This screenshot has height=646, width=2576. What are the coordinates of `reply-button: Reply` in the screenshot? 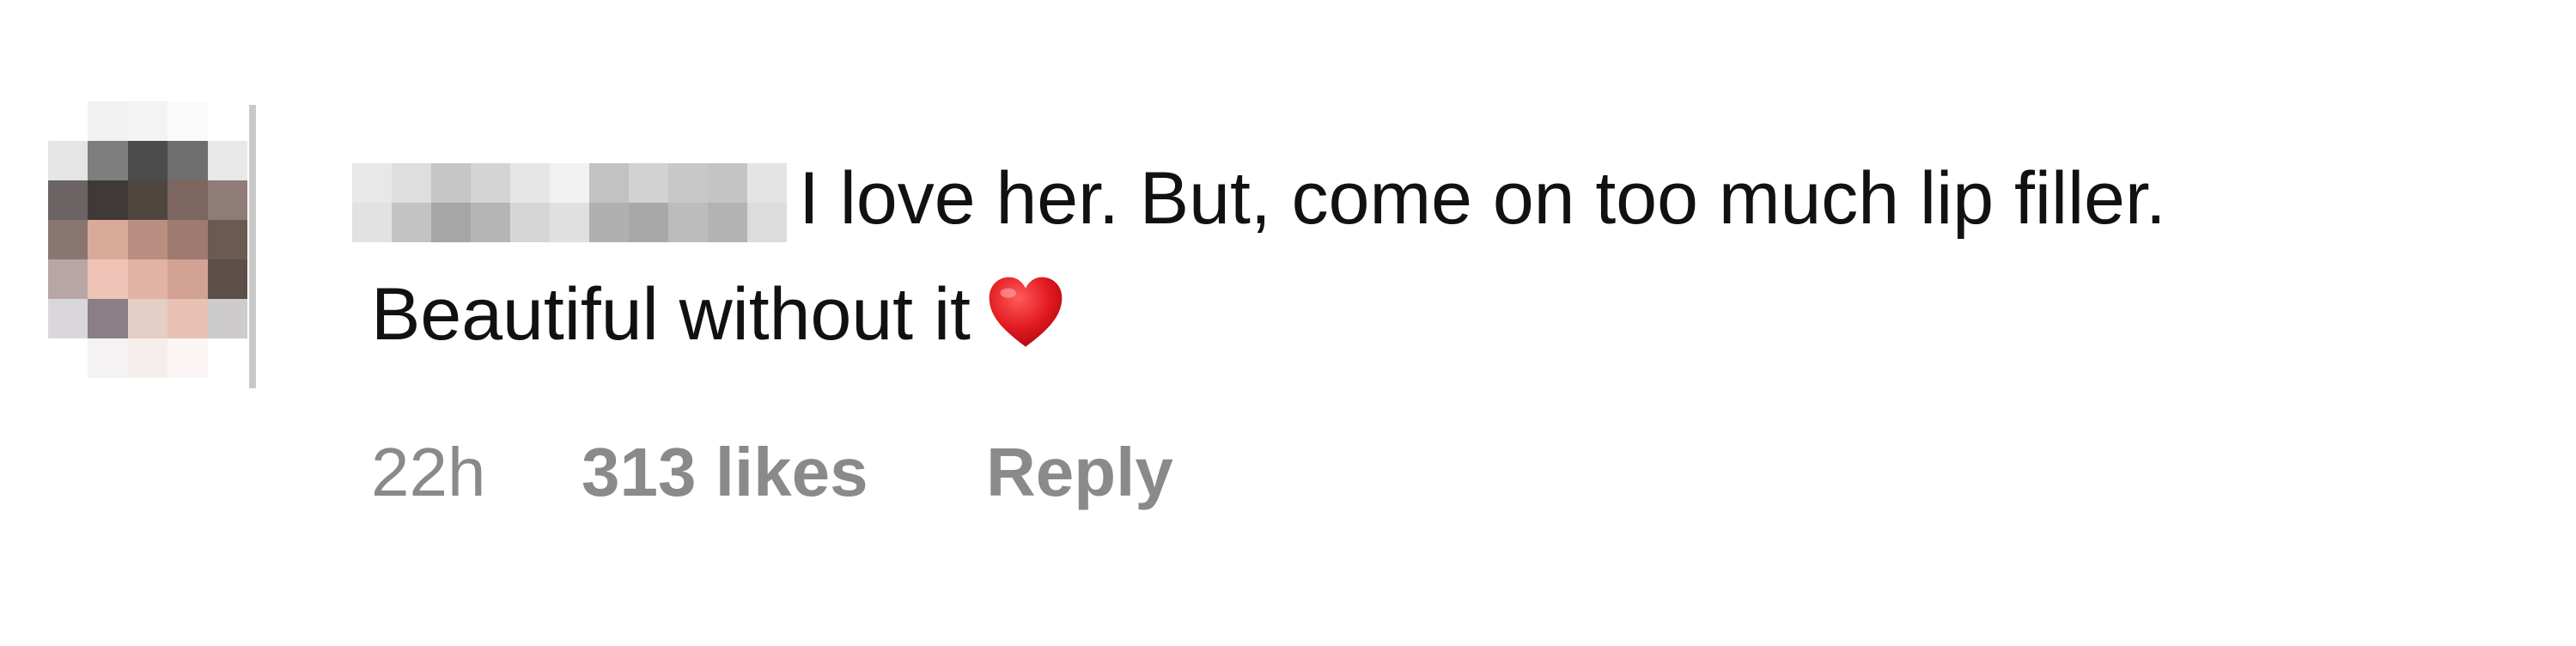 It's located at (1079, 472).